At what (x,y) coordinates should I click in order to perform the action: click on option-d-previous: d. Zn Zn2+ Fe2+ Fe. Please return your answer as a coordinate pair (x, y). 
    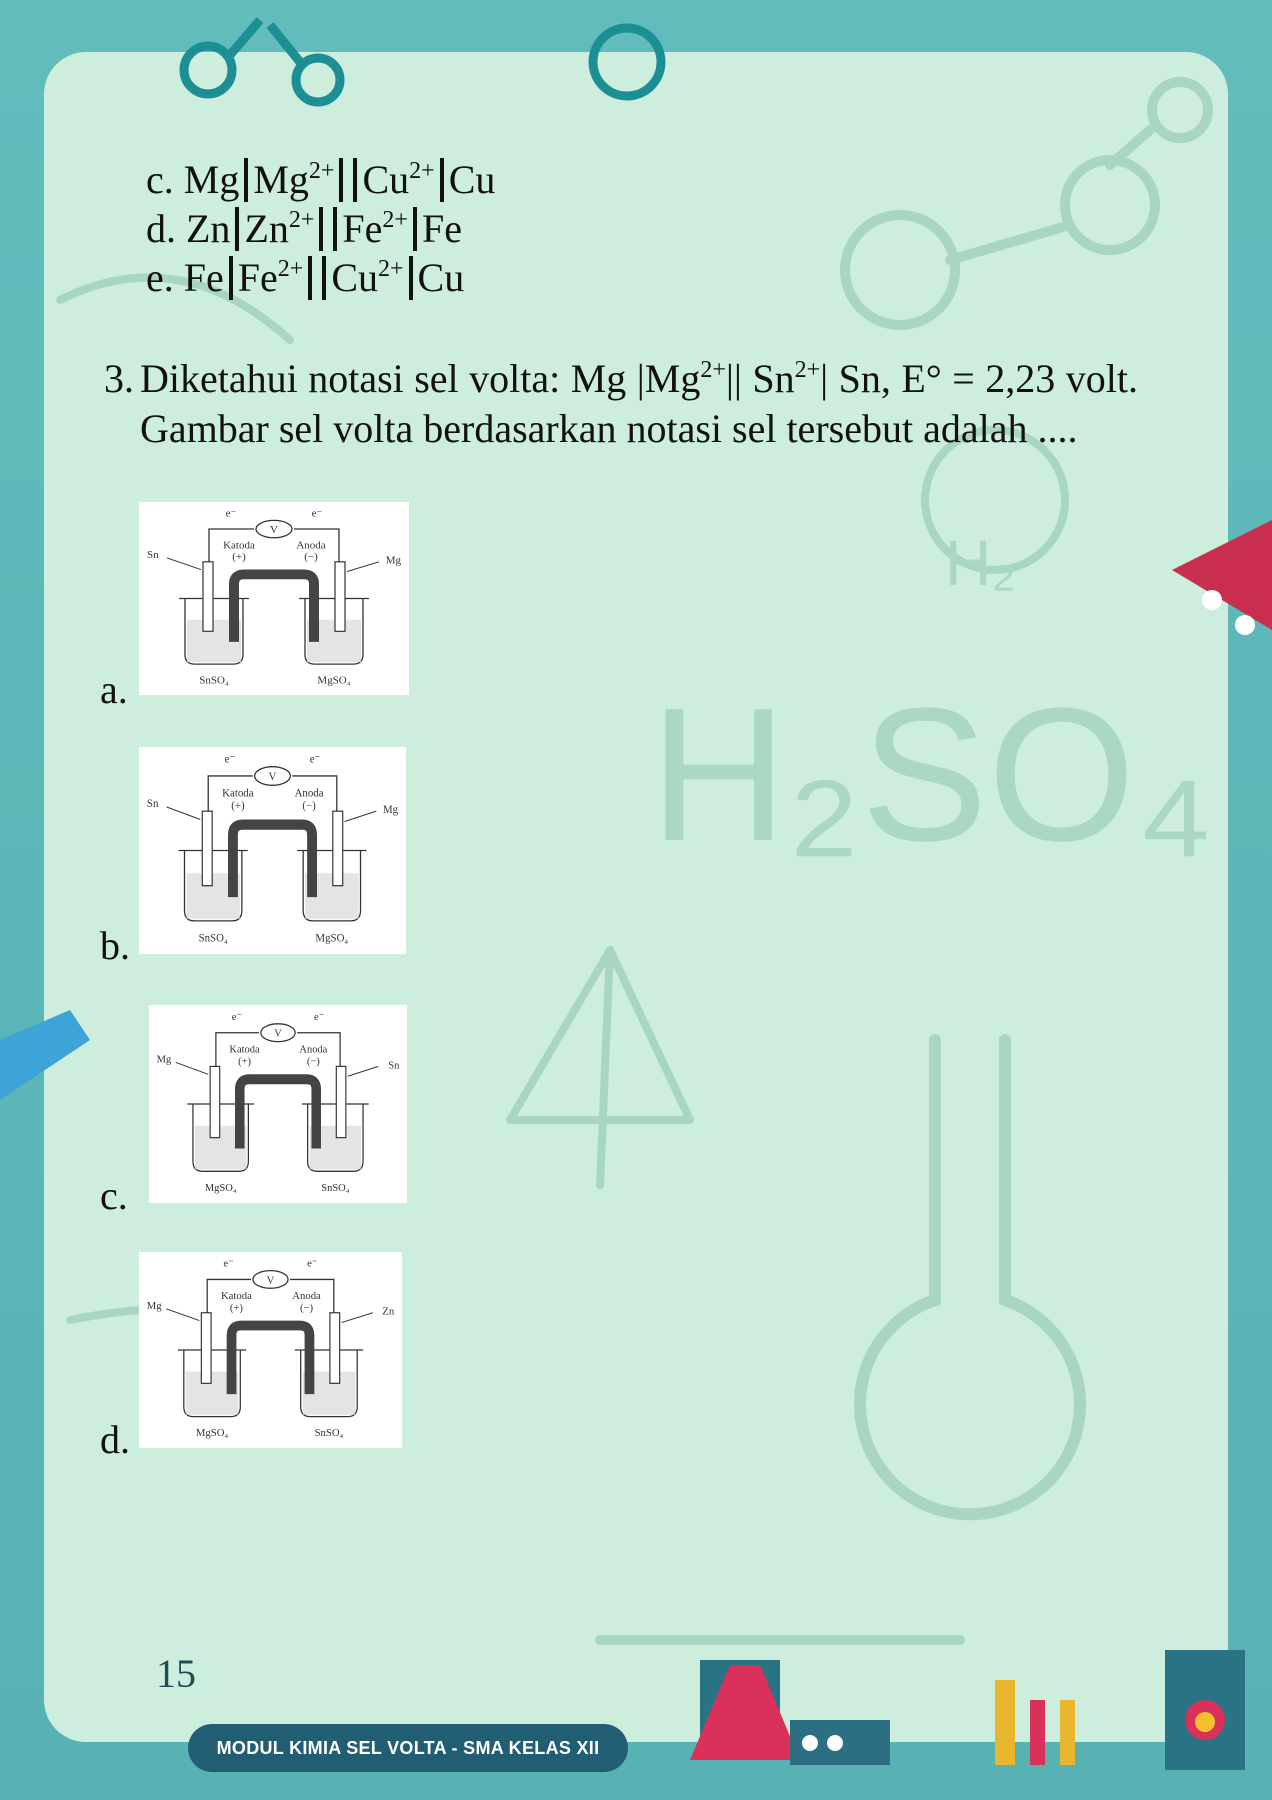
    Looking at the image, I should click on (304, 228).